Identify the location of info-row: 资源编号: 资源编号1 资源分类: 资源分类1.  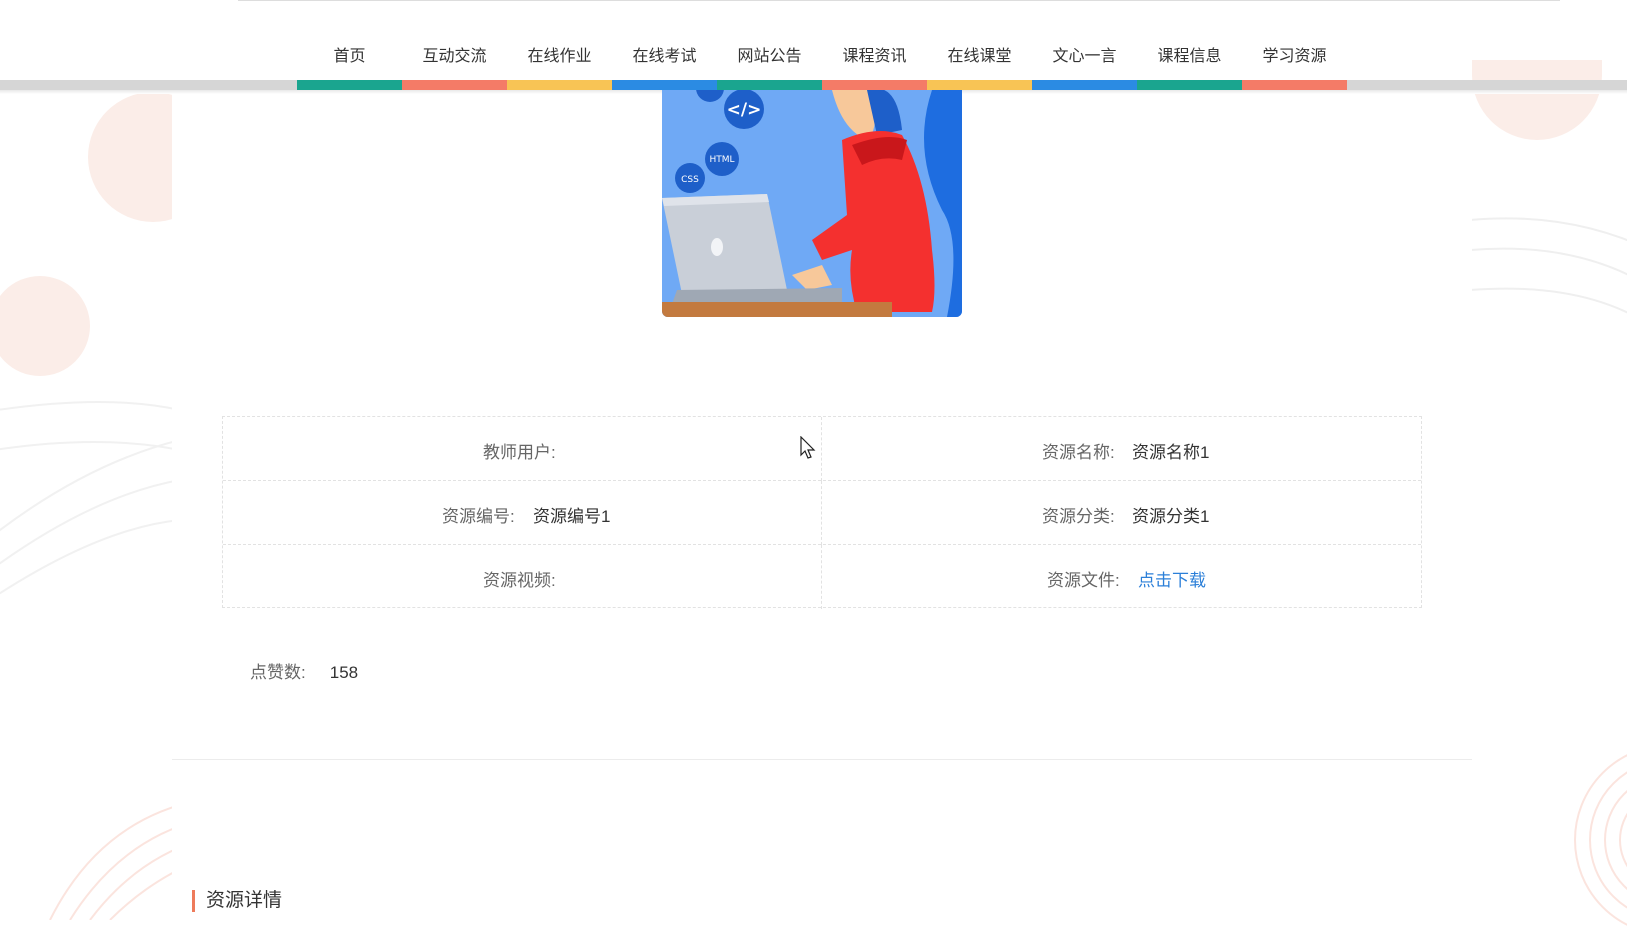
(822, 513).